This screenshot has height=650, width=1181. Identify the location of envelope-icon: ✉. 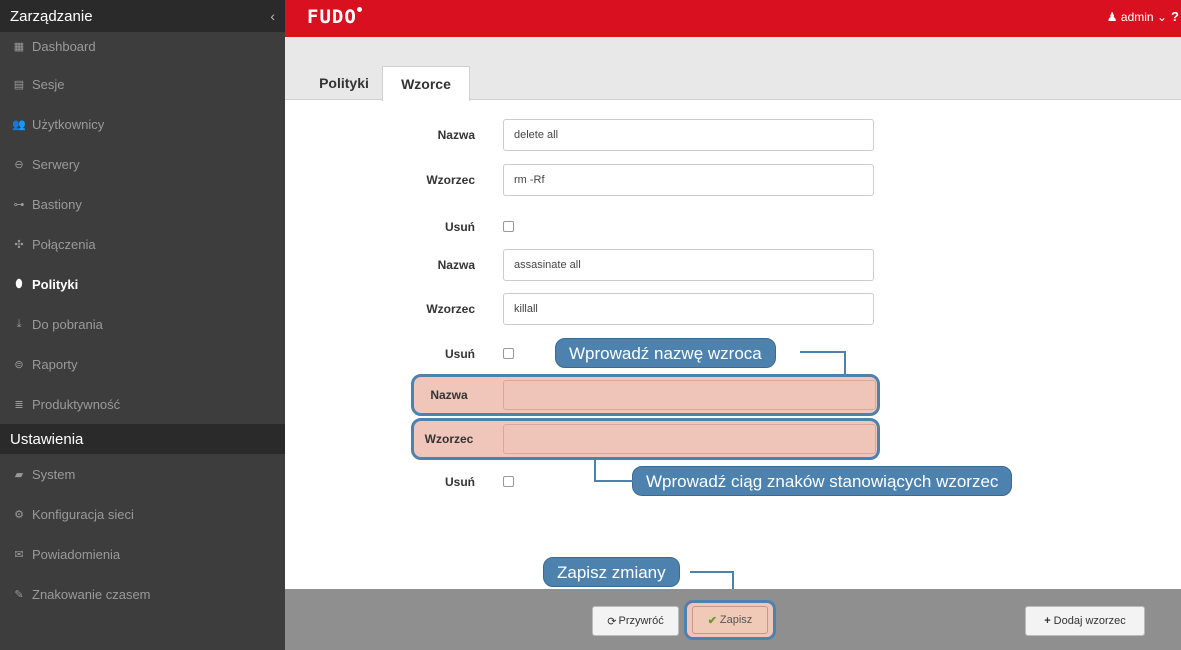
(19, 554).